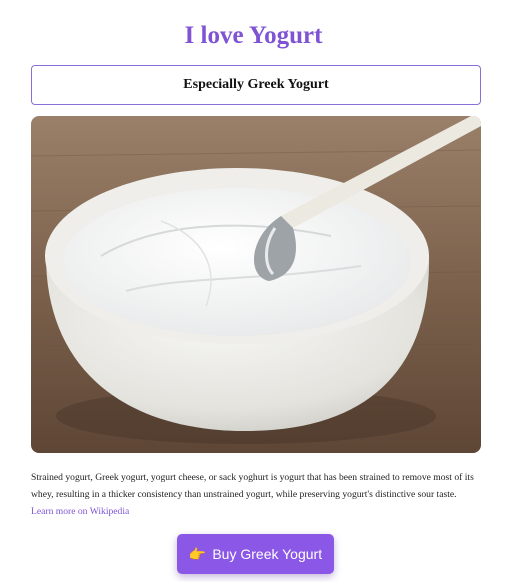  I want to click on buy-greek-yogurt-button: 👉 Buy Greek Yogurt, so click(255, 554).